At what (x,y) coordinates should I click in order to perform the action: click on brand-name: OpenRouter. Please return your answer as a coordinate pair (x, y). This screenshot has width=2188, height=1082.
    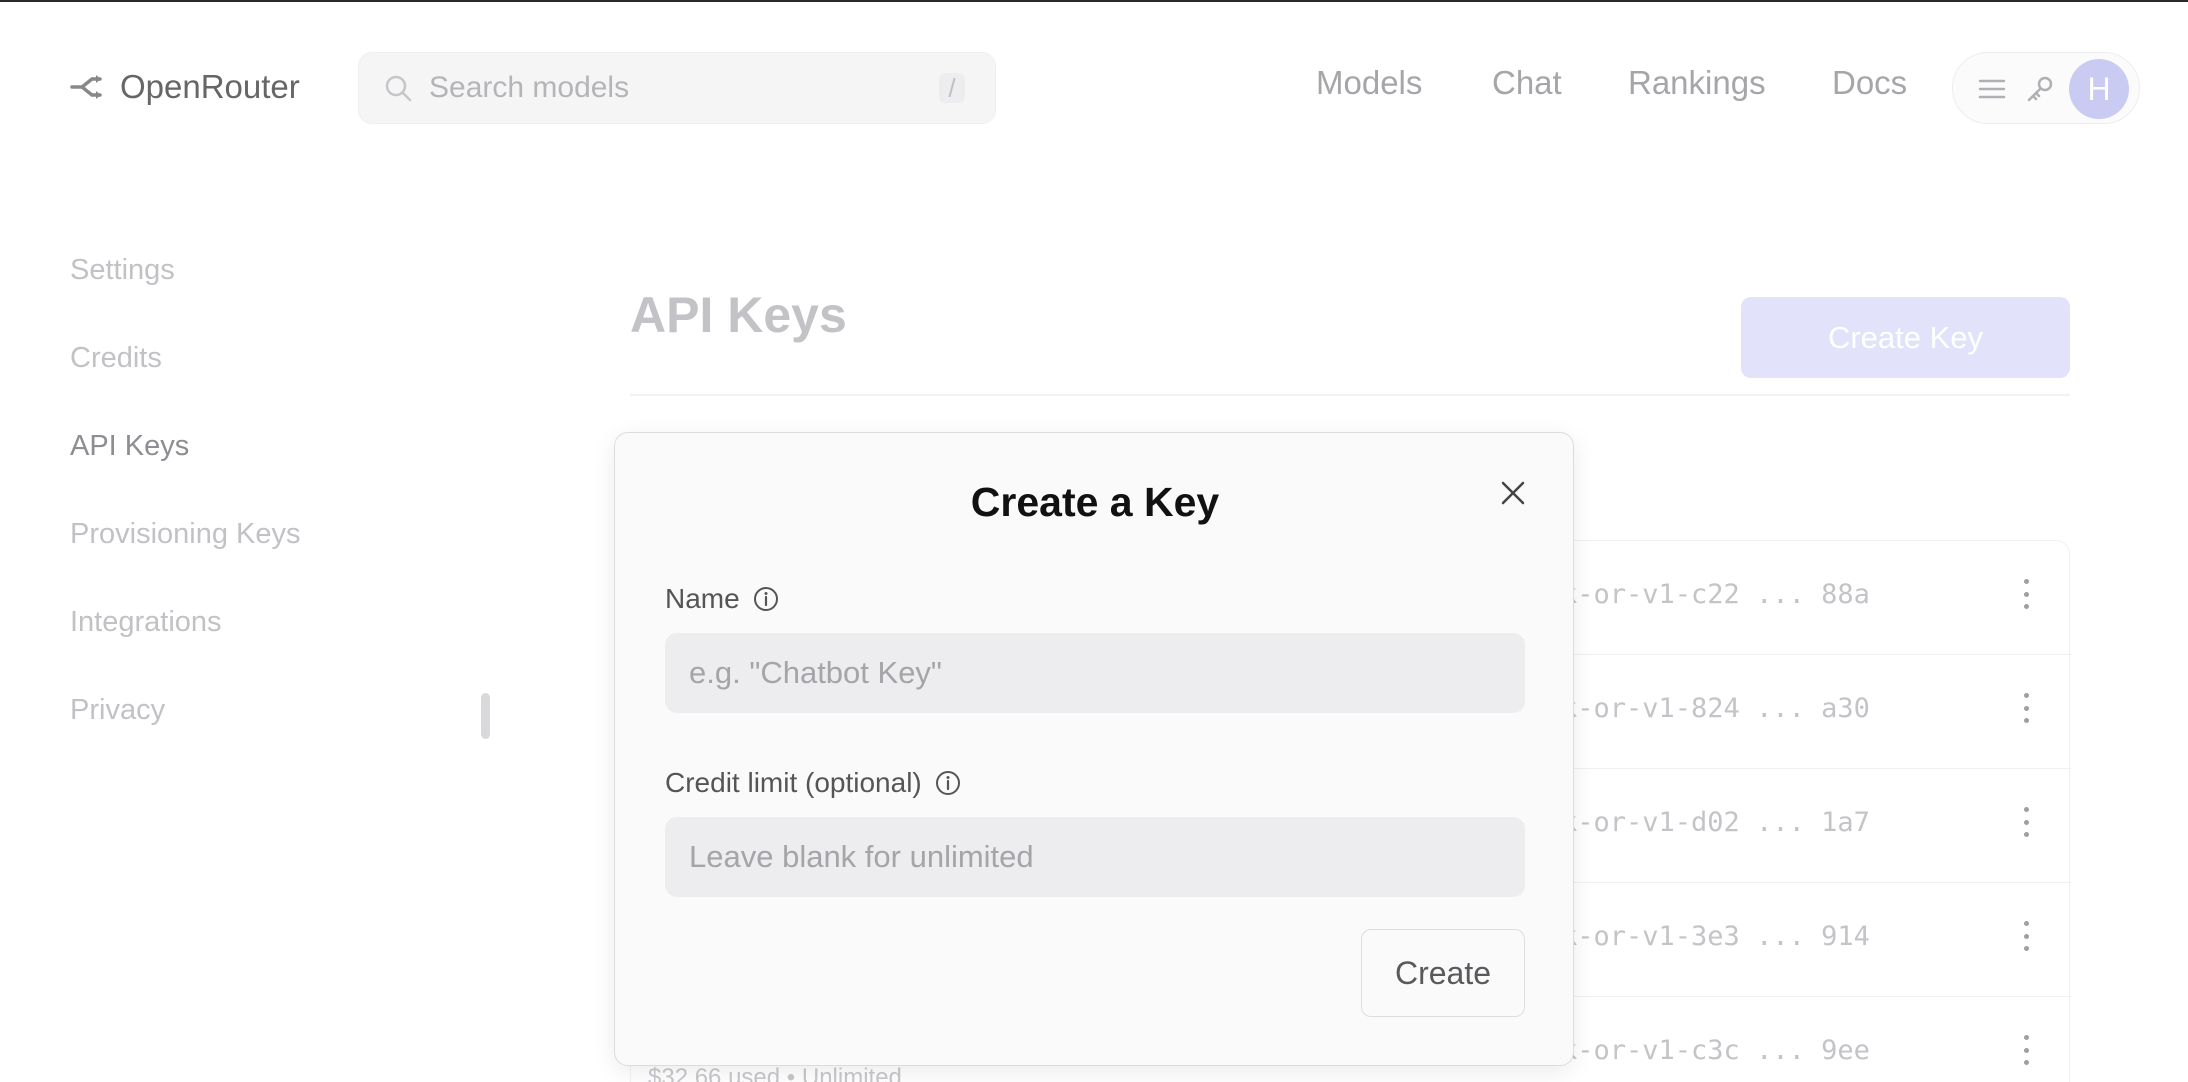
    Looking at the image, I should click on (210, 86).